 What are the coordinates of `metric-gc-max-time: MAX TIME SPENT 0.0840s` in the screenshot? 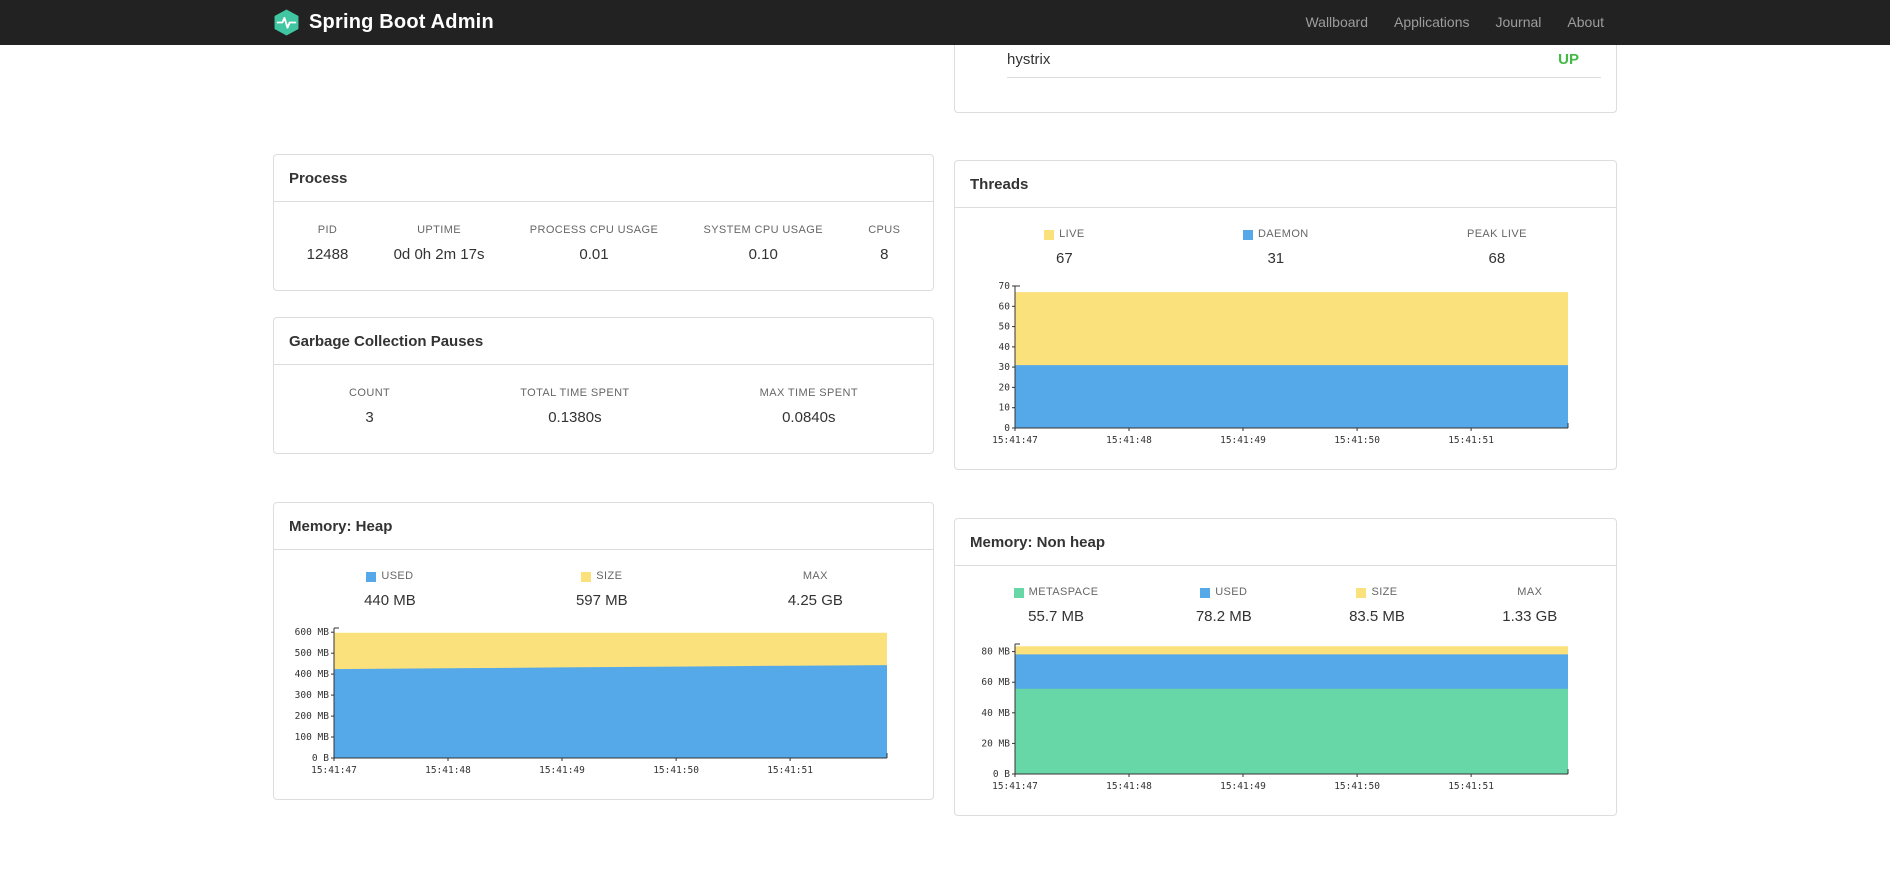 It's located at (808, 406).